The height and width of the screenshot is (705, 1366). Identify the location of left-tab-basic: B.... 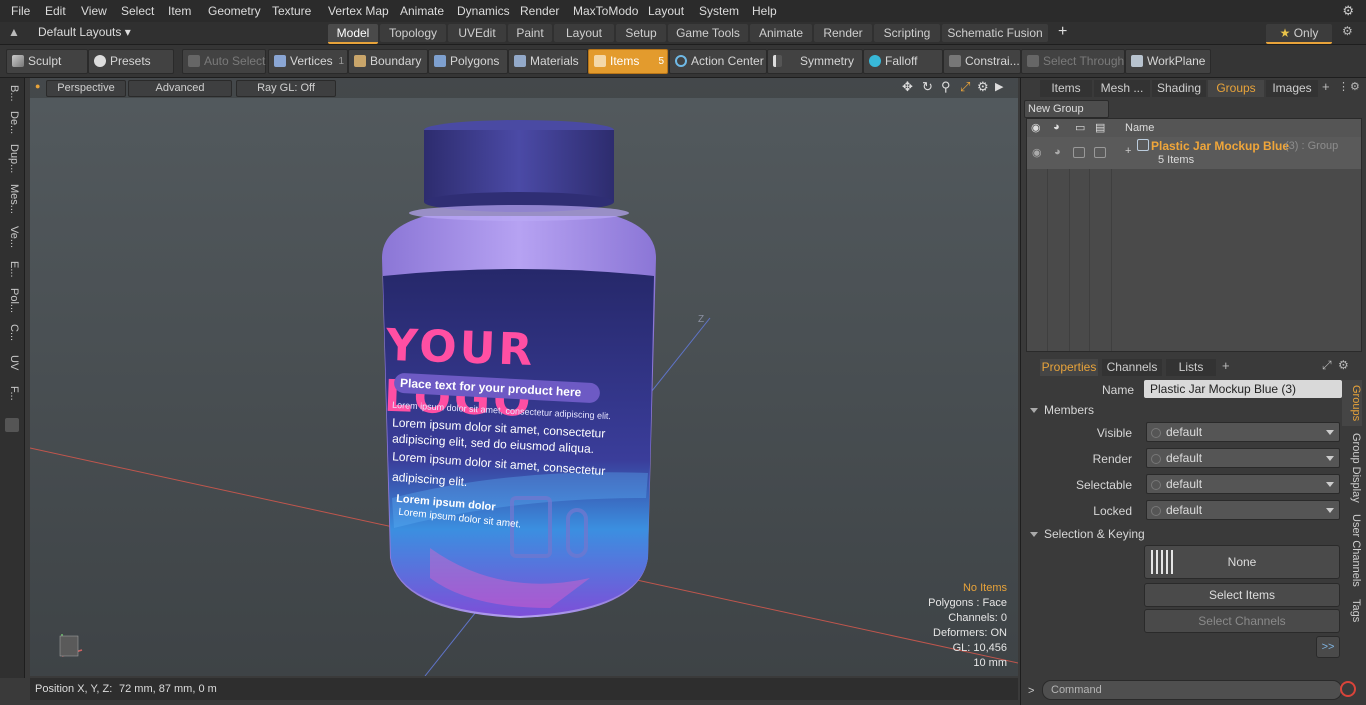
(12, 93).